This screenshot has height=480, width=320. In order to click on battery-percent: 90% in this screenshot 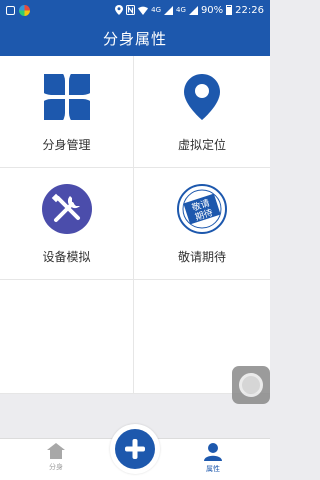, I will do `click(212, 10)`.